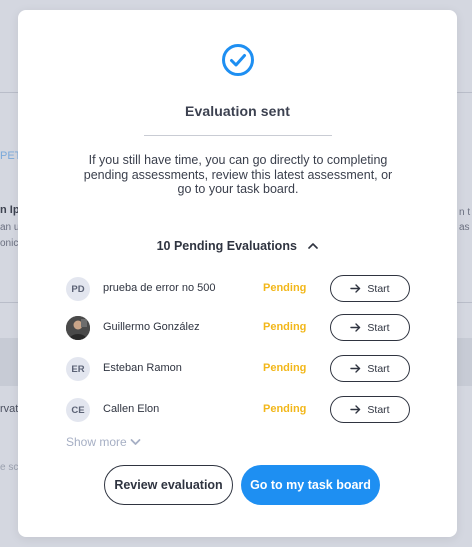 The height and width of the screenshot is (547, 472). I want to click on user-photo-icon, so click(78, 328).